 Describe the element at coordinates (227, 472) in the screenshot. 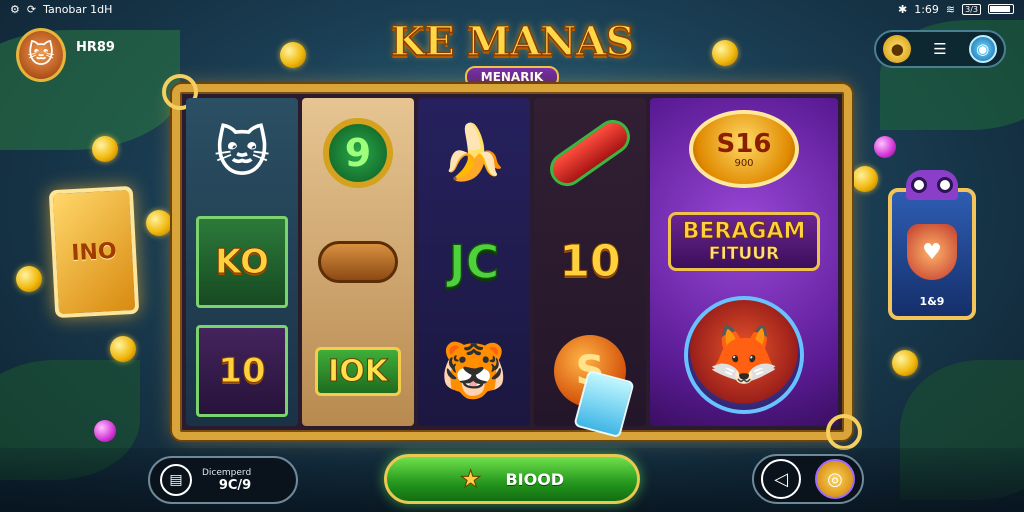

I see `bet-label: Dicemperd` at that location.